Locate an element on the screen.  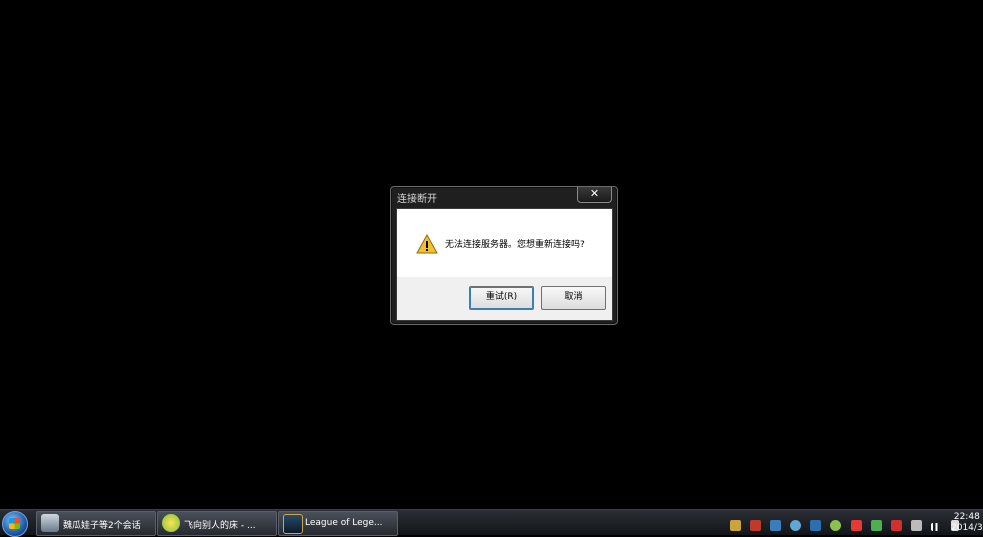
warning-icon is located at coordinates (427, 244).